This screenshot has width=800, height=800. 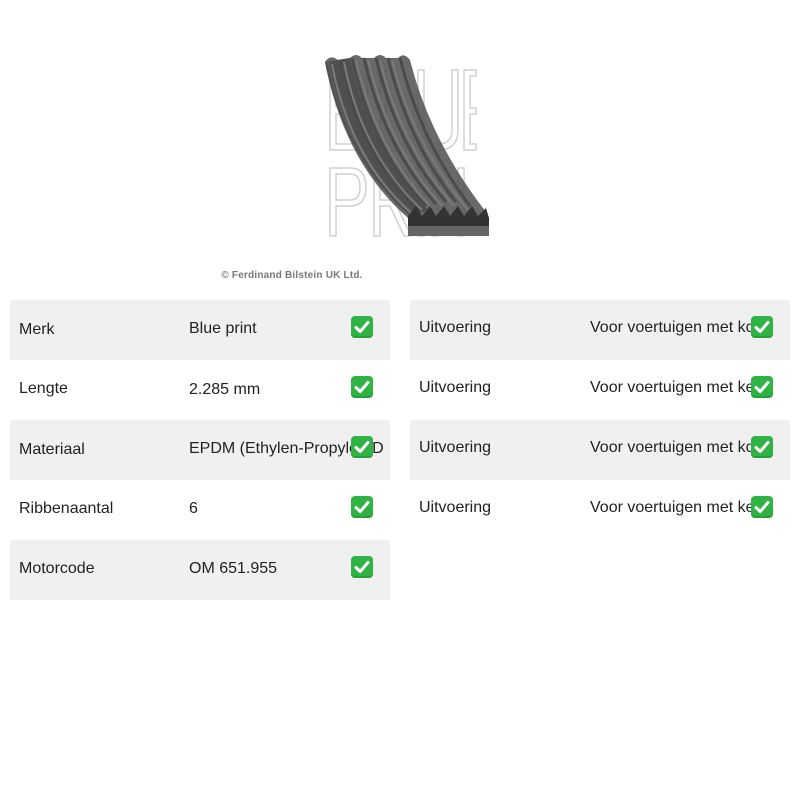 What do you see at coordinates (52, 449) in the screenshot?
I see `spec-label: Materiaal` at bounding box center [52, 449].